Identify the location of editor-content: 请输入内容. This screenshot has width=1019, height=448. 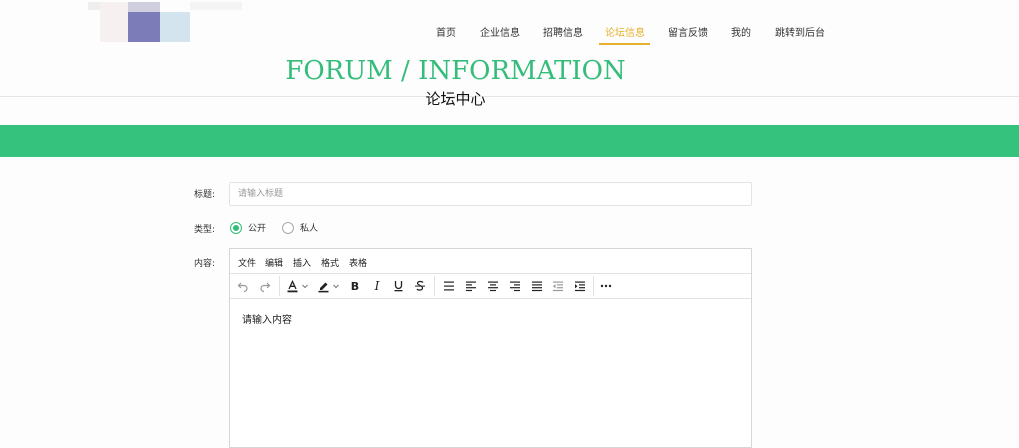
(267, 318).